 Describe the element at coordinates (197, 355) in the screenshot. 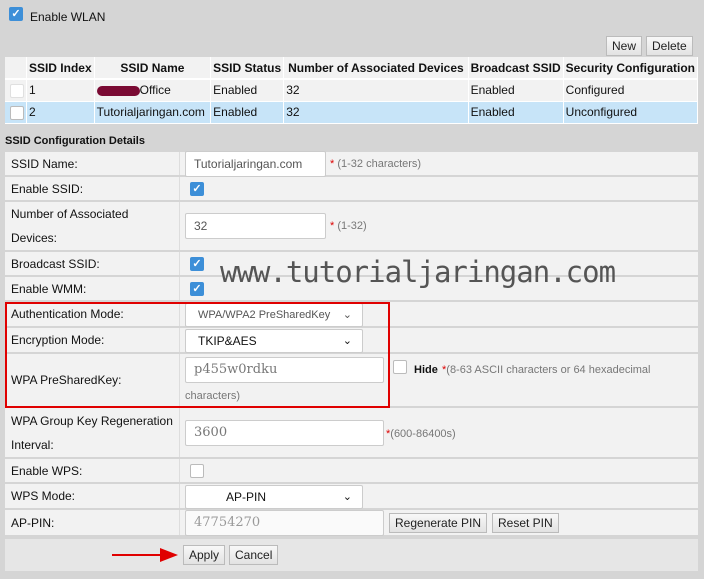

I see `highlight-box` at that location.